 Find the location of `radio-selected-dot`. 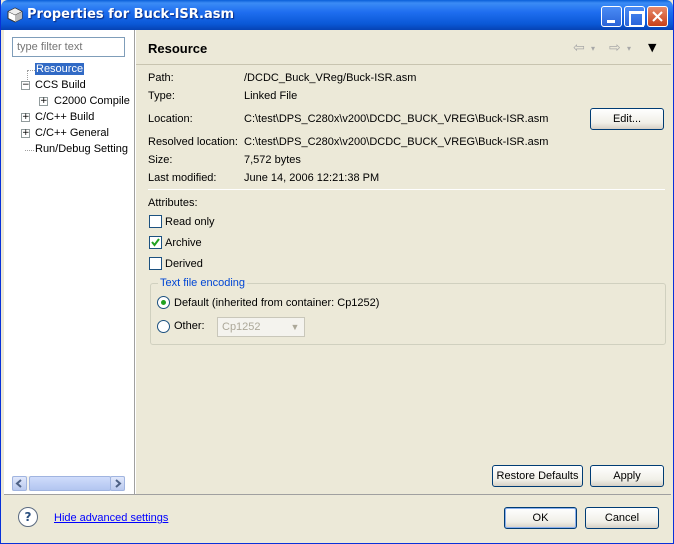

radio-selected-dot is located at coordinates (163, 302).